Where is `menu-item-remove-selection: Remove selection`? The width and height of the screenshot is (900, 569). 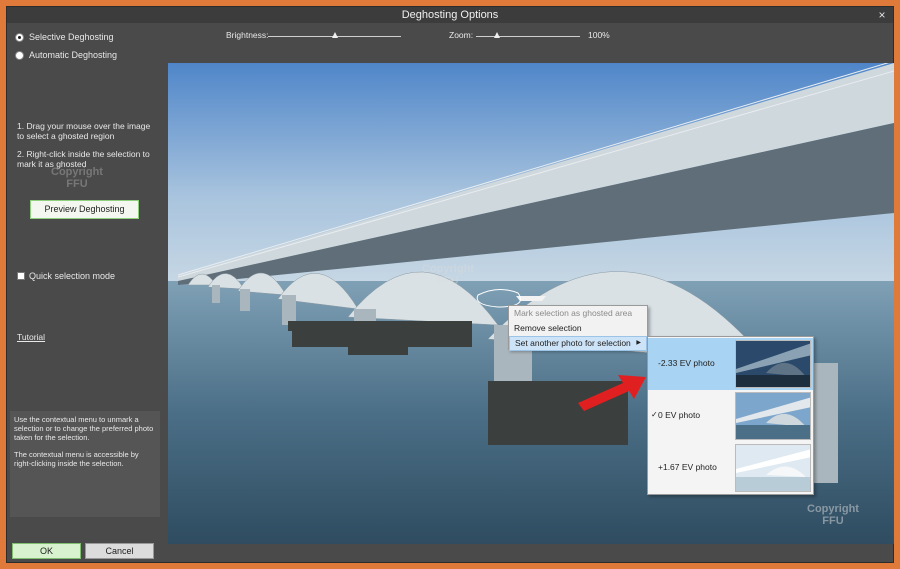 menu-item-remove-selection: Remove selection is located at coordinates (578, 328).